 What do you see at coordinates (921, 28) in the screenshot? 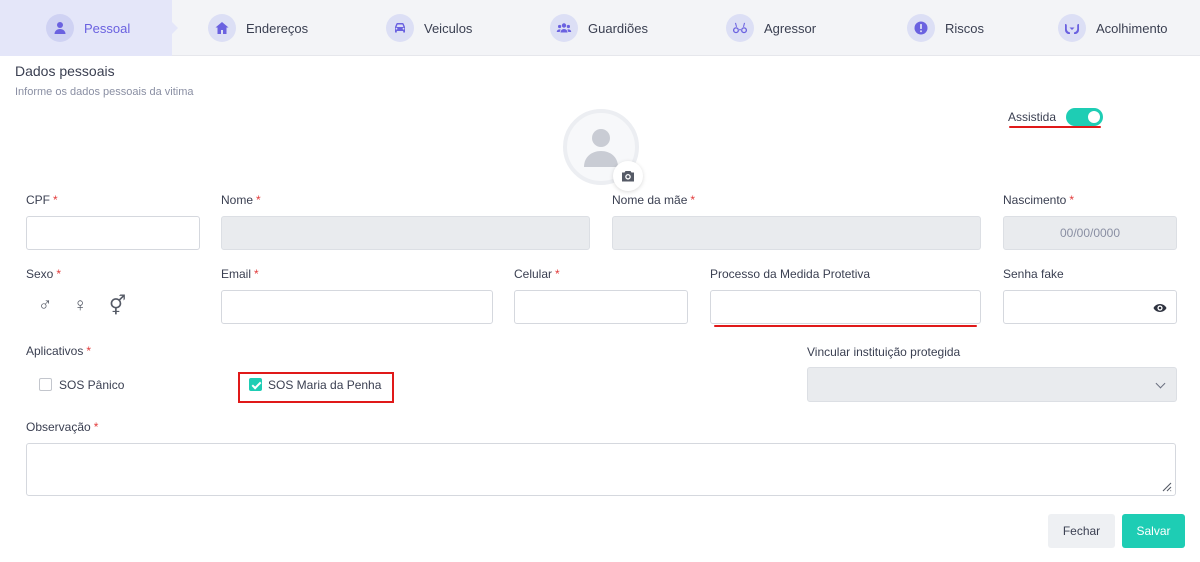
I see `alert-icon` at bounding box center [921, 28].